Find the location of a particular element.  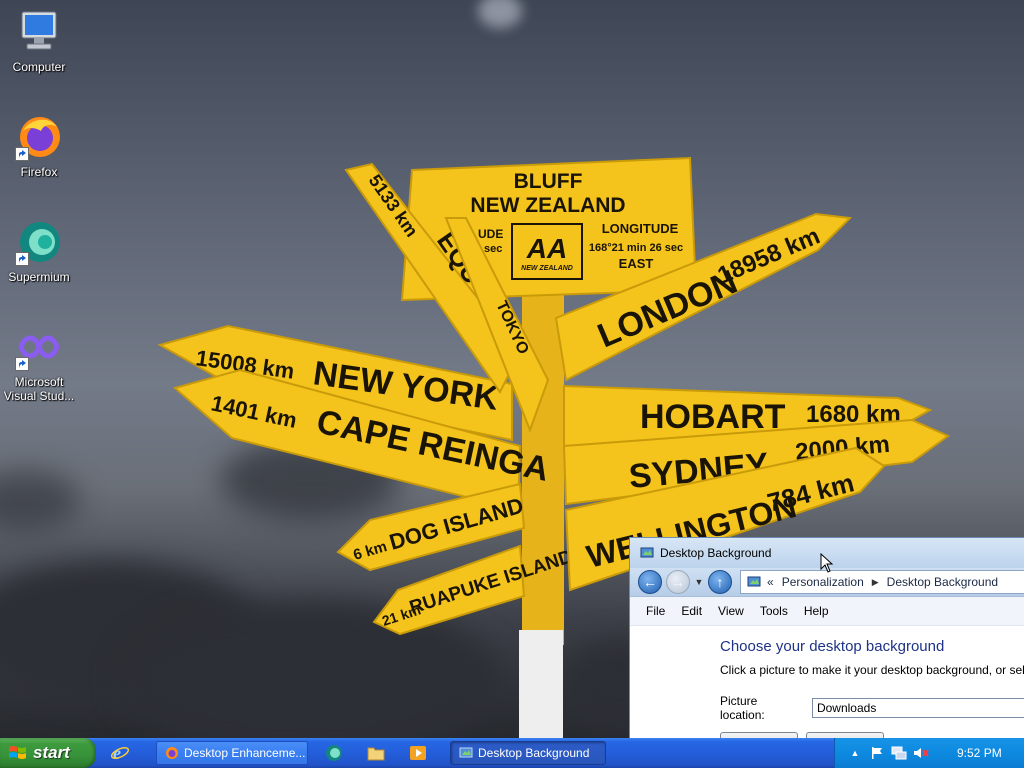

desktop-icon-supermium: Supermium is located at coordinates (39, 251).